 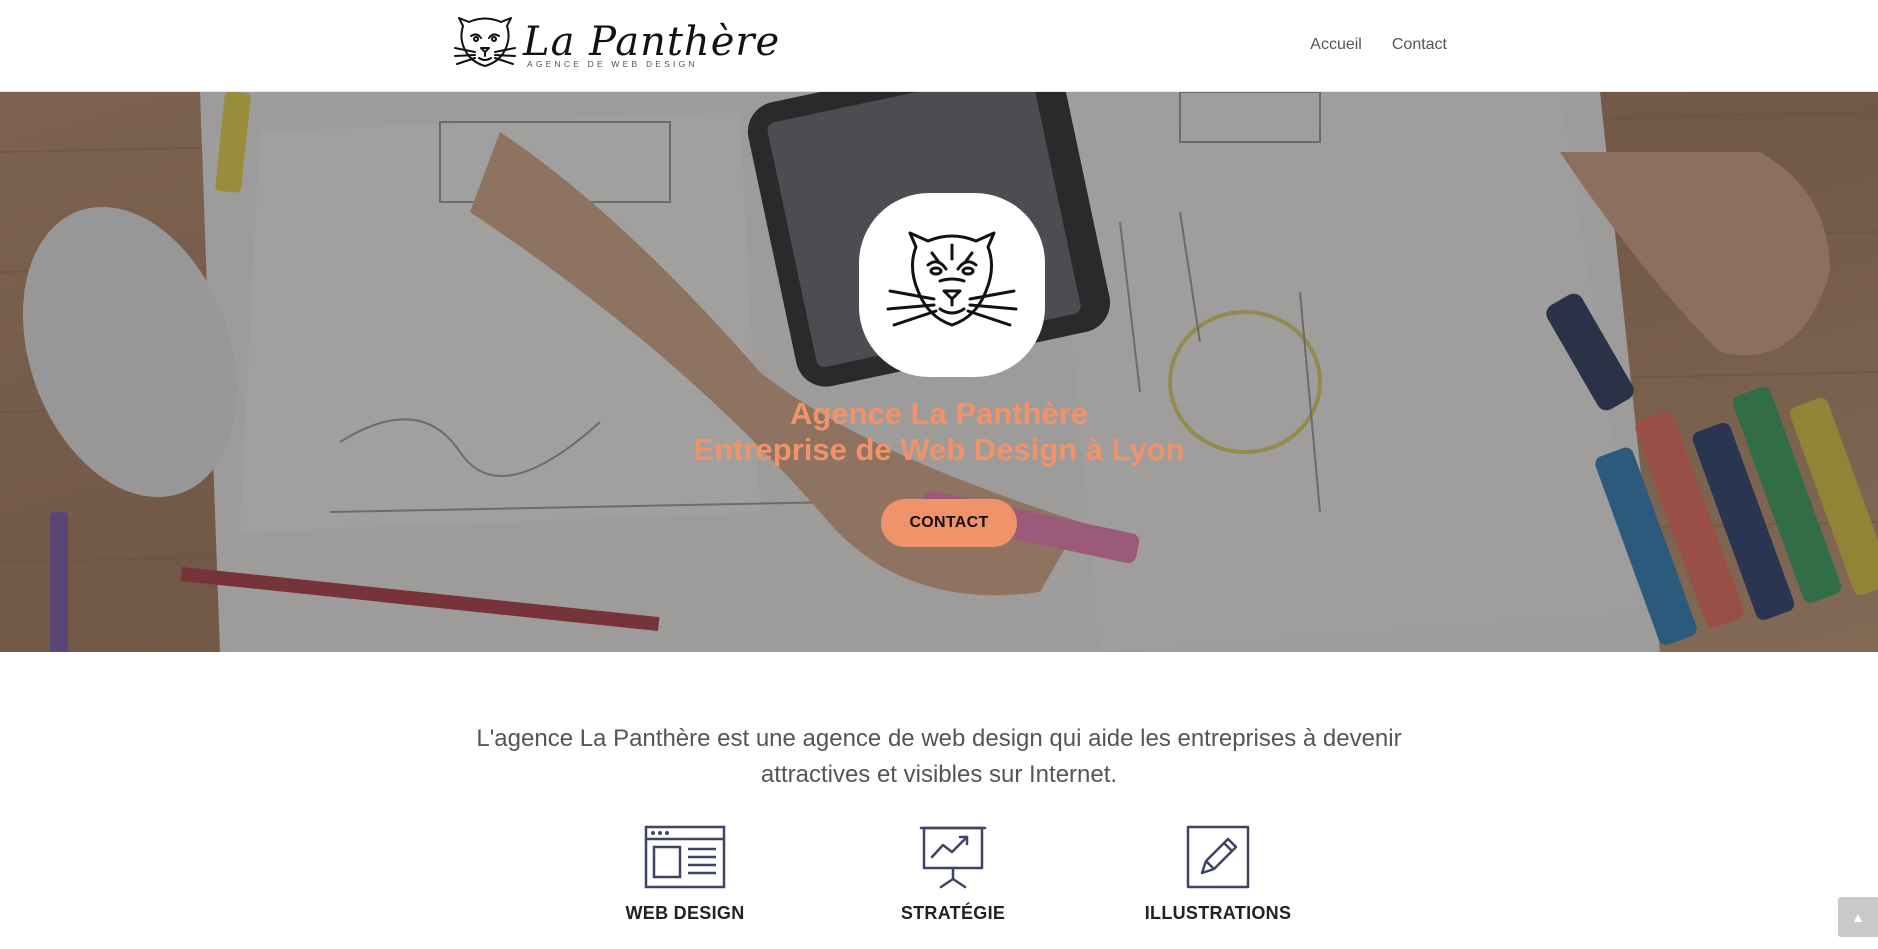 I want to click on hero-contact-button: CONTACT, so click(x=949, y=523).